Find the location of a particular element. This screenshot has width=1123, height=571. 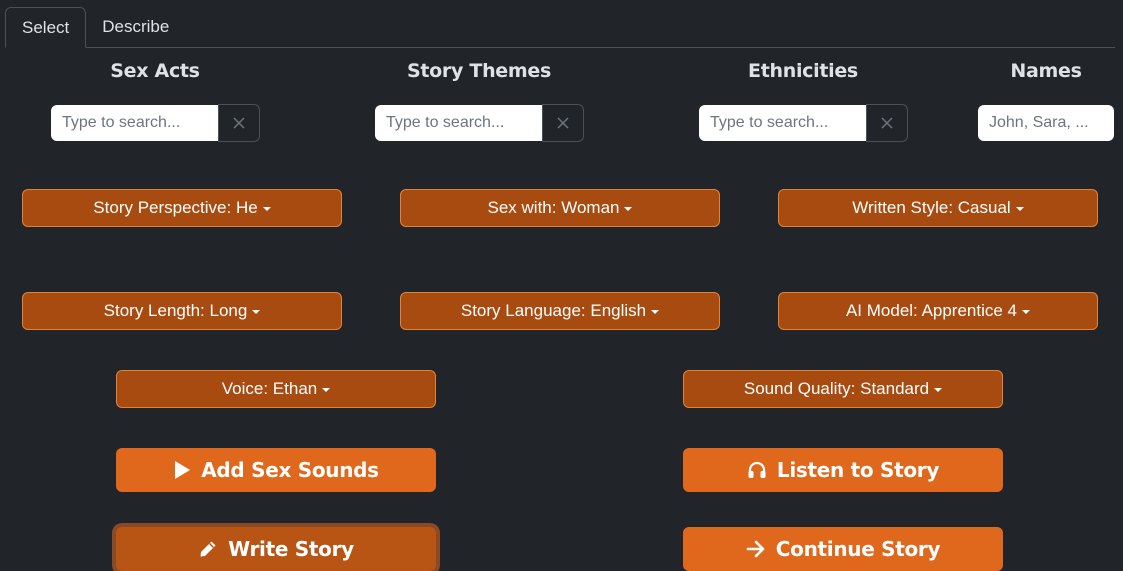

add-sex-sounds-button: Add Sex Sounds is located at coordinates (276, 470).